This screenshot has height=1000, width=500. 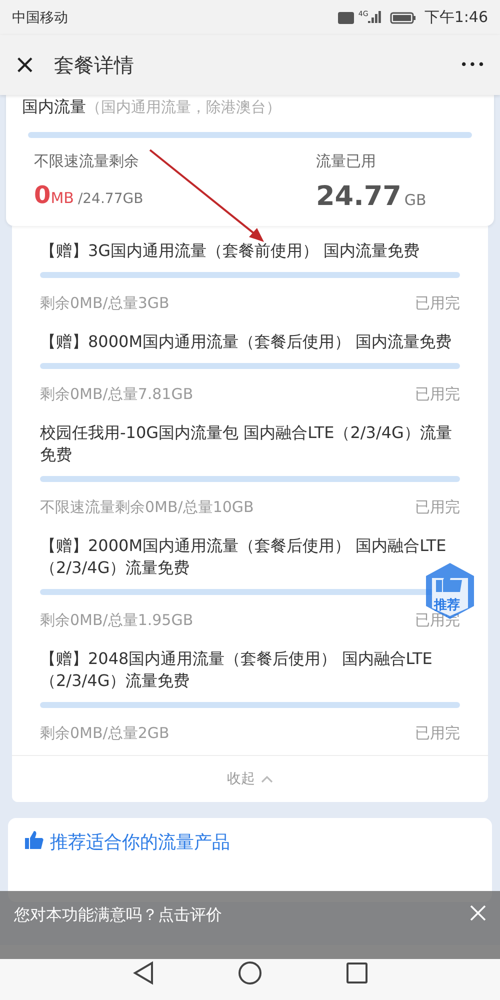 What do you see at coordinates (183, 107) in the screenshot?
I see `section-subtitle: （国内通用流量，除港澳台）` at bounding box center [183, 107].